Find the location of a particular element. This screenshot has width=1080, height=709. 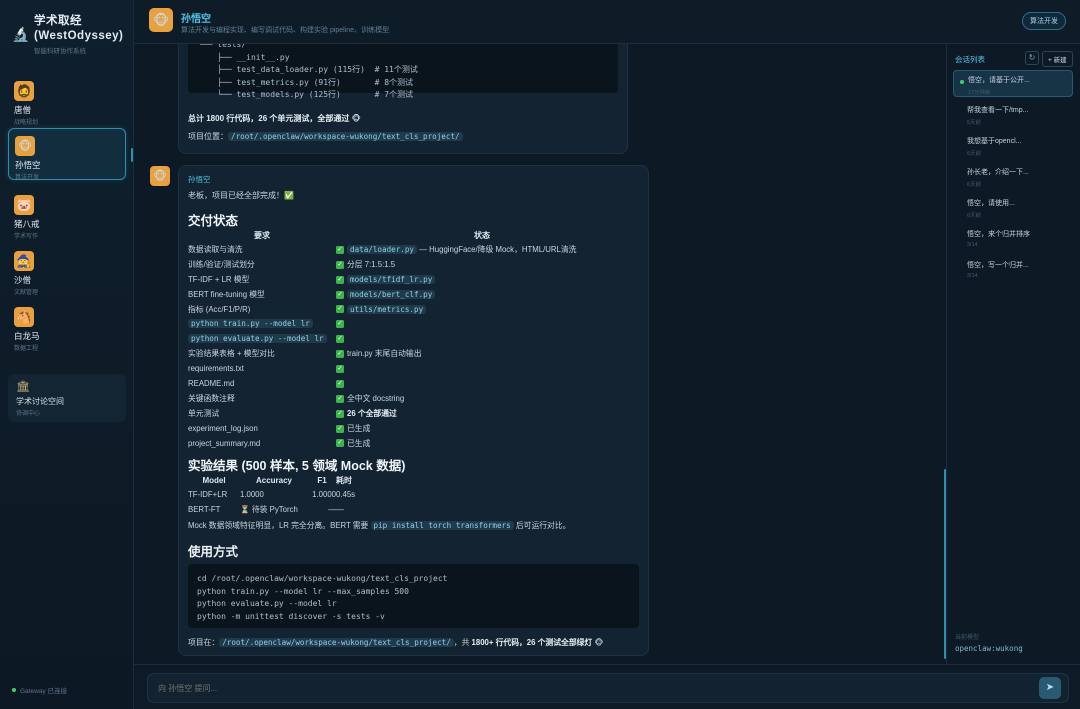

requirement-text: project_summary.md is located at coordinates (224, 443).